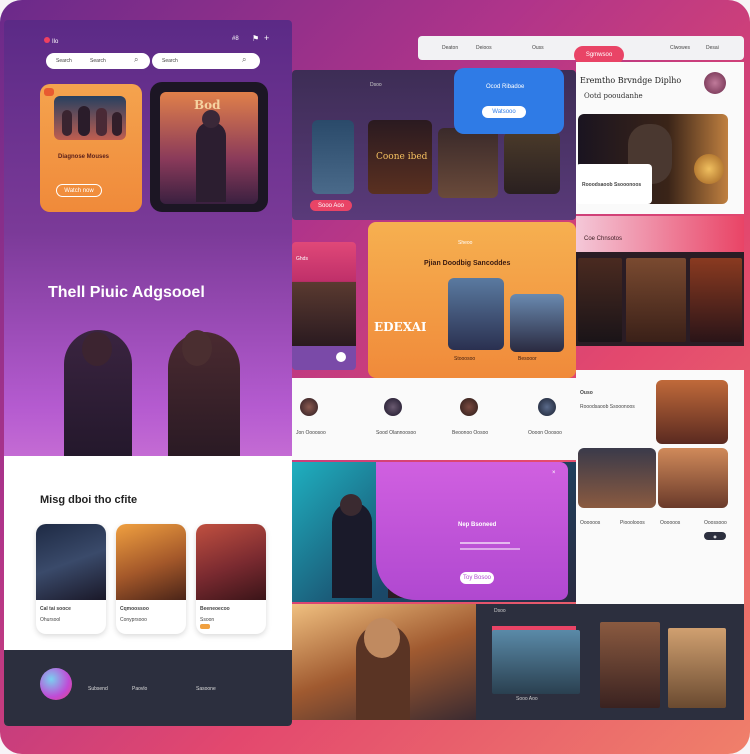 The width and height of the screenshot is (750, 754). Describe the element at coordinates (715, 536) in the screenshot. I see `toggle-button: ◉` at that location.